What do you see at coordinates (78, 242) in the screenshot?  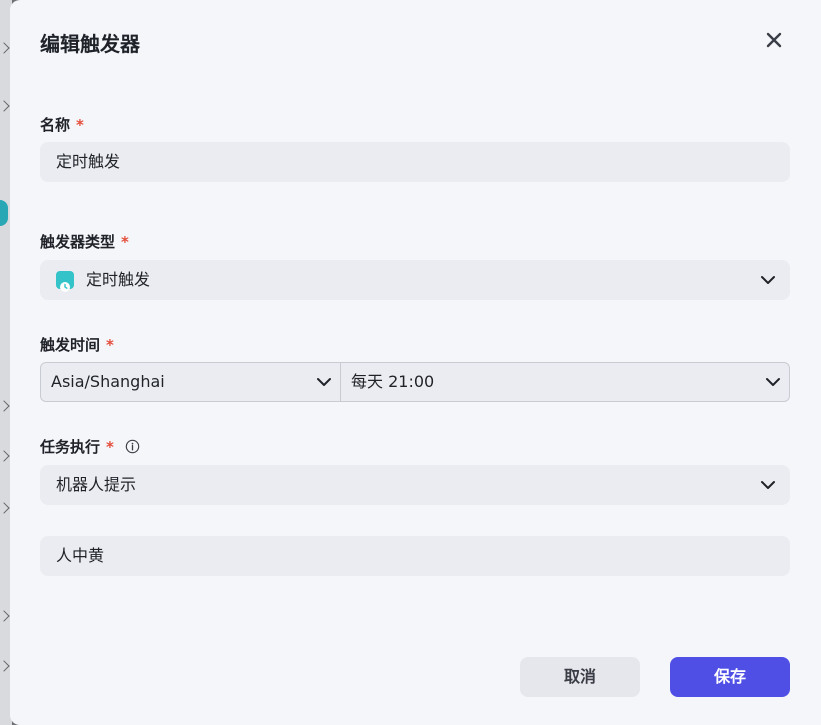 I see `trigger-type-label-text: 触发器类型` at bounding box center [78, 242].